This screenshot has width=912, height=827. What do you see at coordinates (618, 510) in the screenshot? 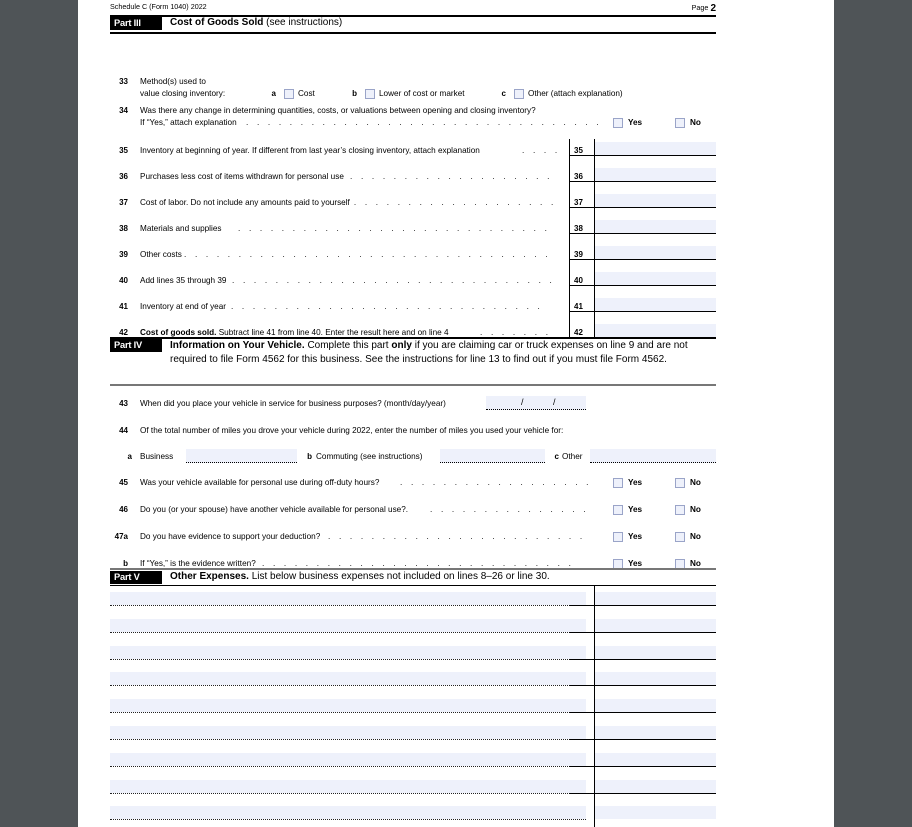
I see `line-46-yes-checkbox` at bounding box center [618, 510].